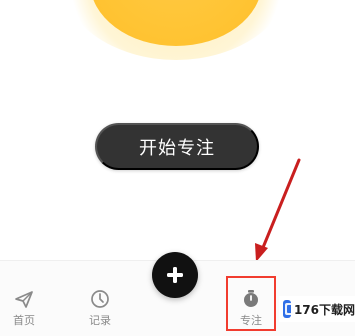 The width and height of the screenshot is (355, 336). Describe the element at coordinates (24, 320) in the screenshot. I see `nav-label-home: 首页` at that location.